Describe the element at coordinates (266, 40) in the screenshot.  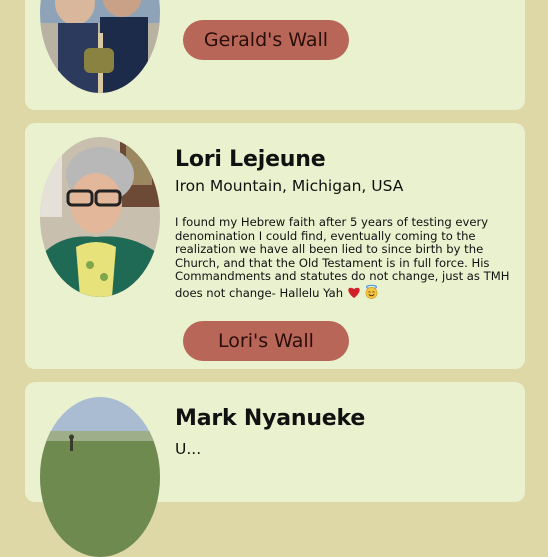
I see `wall-button-gerald: Gerald's Wall` at that location.